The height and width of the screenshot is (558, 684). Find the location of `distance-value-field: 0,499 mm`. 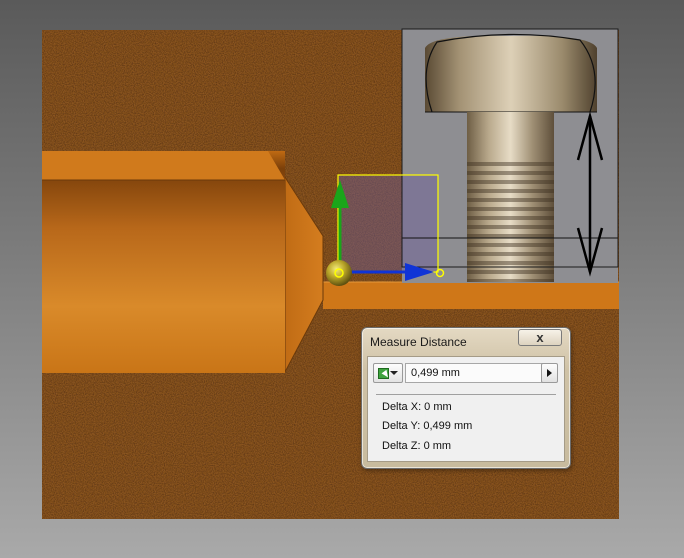

distance-value-field: 0,499 mm is located at coordinates (475, 373).